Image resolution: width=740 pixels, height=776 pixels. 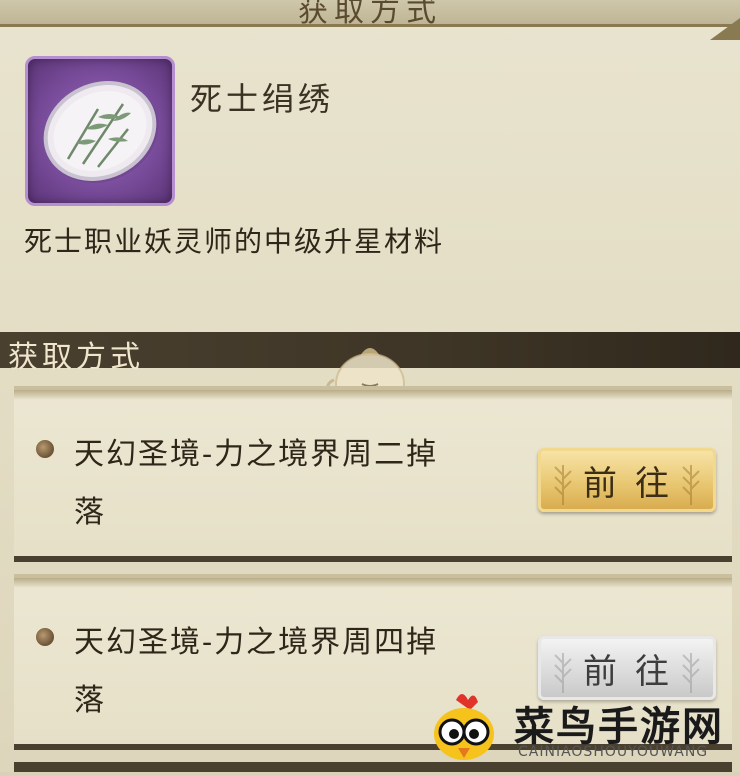 I want to click on item-name: 死士绢绣, so click(x=262, y=99).